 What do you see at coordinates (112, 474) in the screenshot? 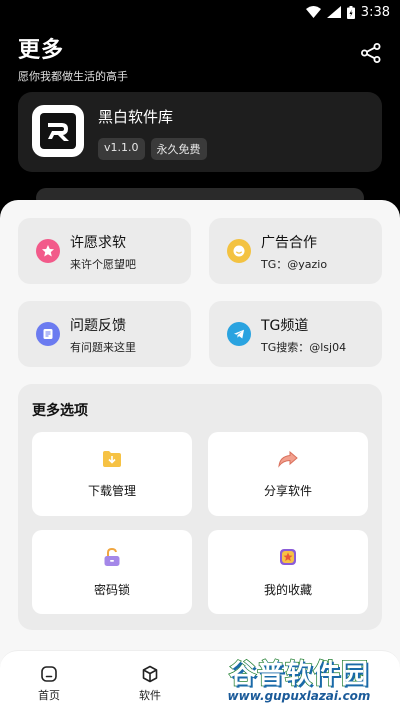
I see `option-download-manager: 下载管理` at bounding box center [112, 474].